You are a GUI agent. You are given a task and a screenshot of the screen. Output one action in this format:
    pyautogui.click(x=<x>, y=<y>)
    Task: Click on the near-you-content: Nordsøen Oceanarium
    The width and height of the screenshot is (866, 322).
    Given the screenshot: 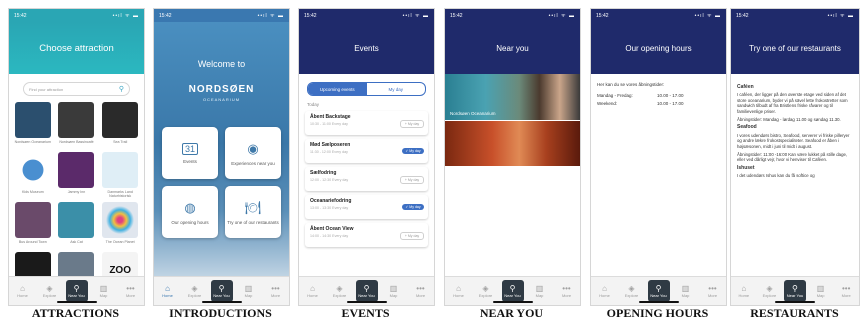 What is the action you would take?
    pyautogui.click(x=512, y=175)
    